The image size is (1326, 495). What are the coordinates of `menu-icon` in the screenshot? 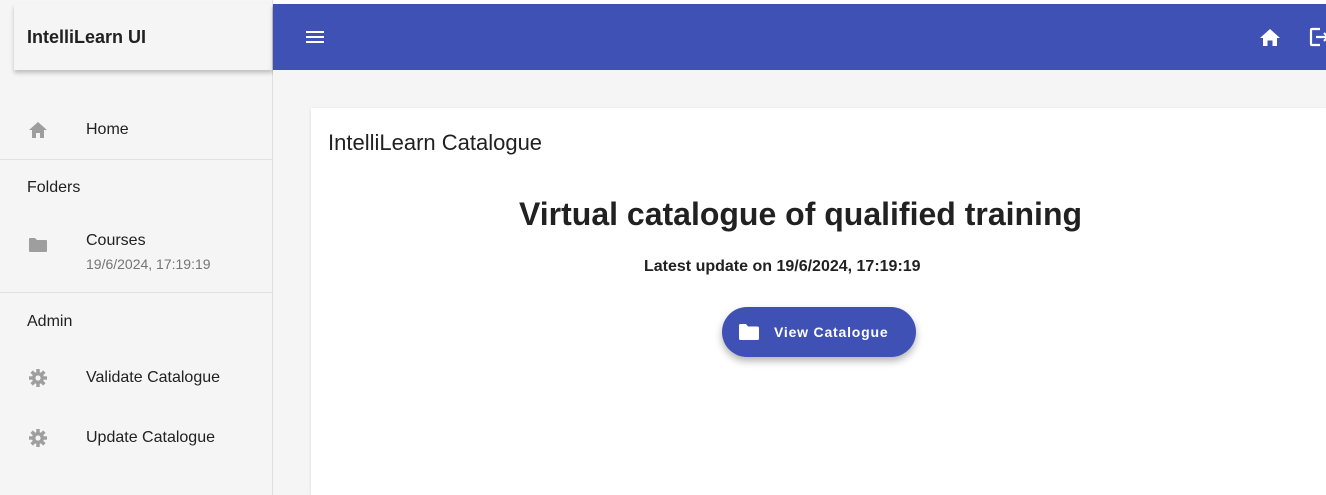 It's located at (315, 41).